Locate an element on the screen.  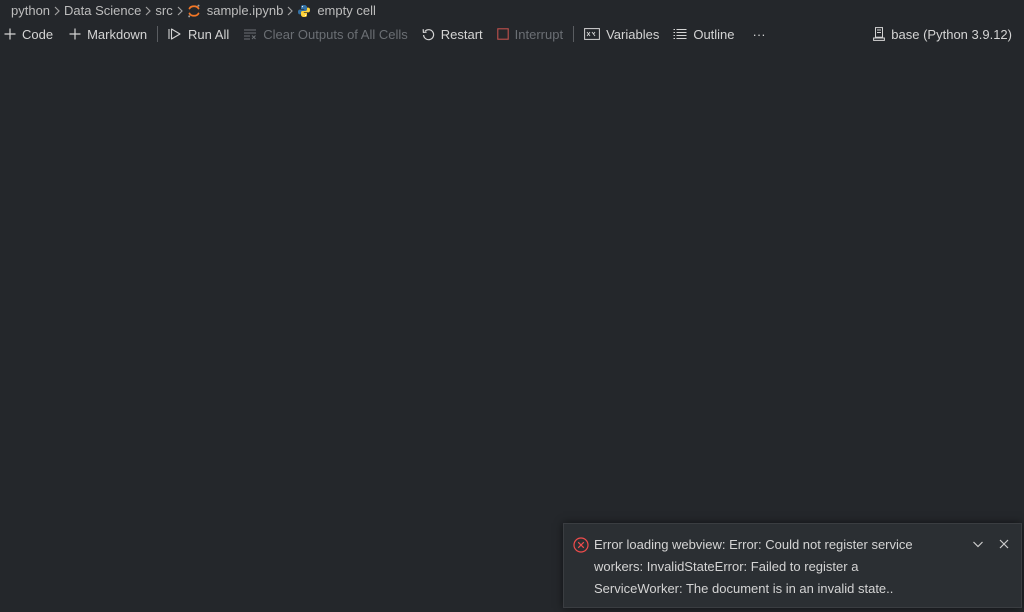
restart-kernel-button: Restart is located at coordinates (452, 34).